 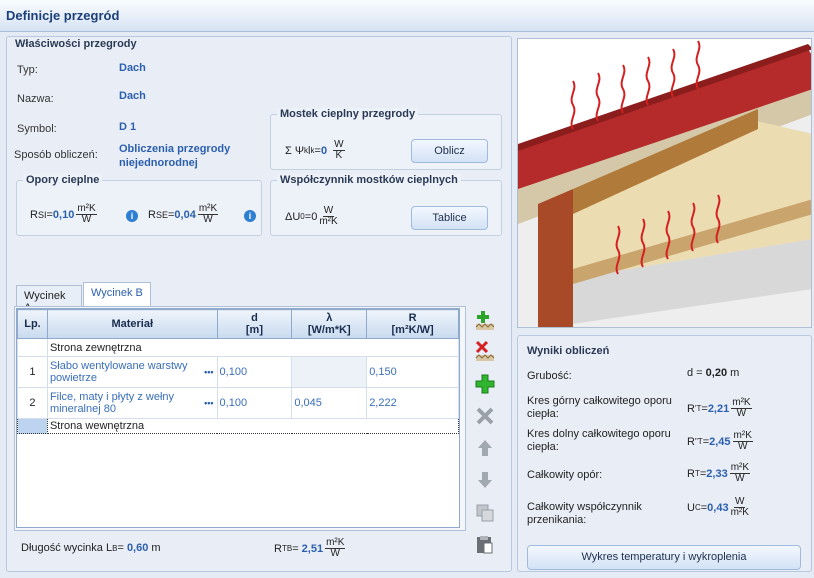 What do you see at coordinates (329, 324) in the screenshot?
I see `col-lambda: λ [W/m*K]` at bounding box center [329, 324].